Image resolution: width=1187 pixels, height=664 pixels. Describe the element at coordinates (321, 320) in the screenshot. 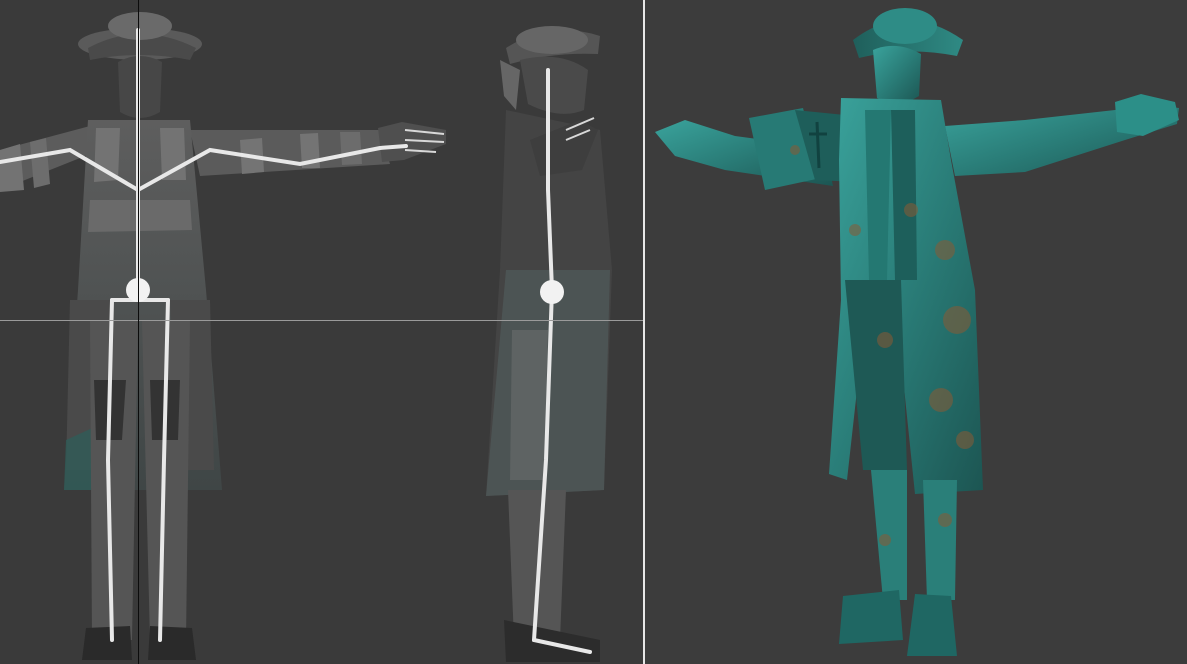

I see `viewport-grid-horizontal-axis` at that location.